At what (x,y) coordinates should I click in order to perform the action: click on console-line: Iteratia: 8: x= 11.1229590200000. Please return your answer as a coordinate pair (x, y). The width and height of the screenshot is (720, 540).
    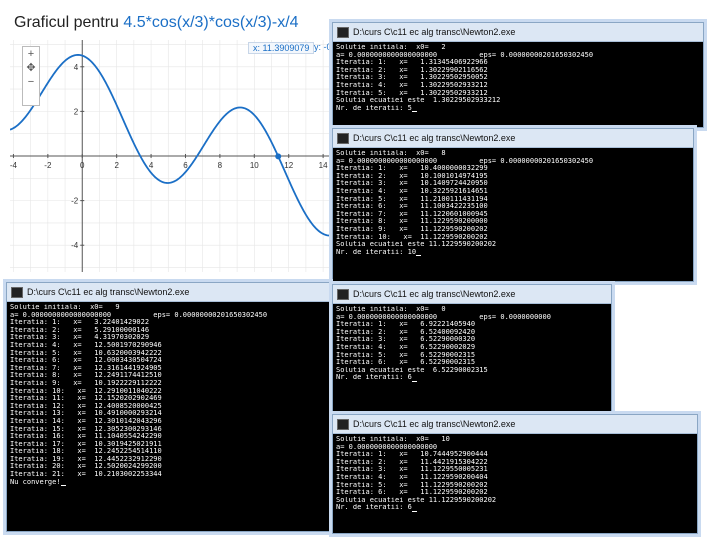
    Looking at the image, I should click on (412, 222).